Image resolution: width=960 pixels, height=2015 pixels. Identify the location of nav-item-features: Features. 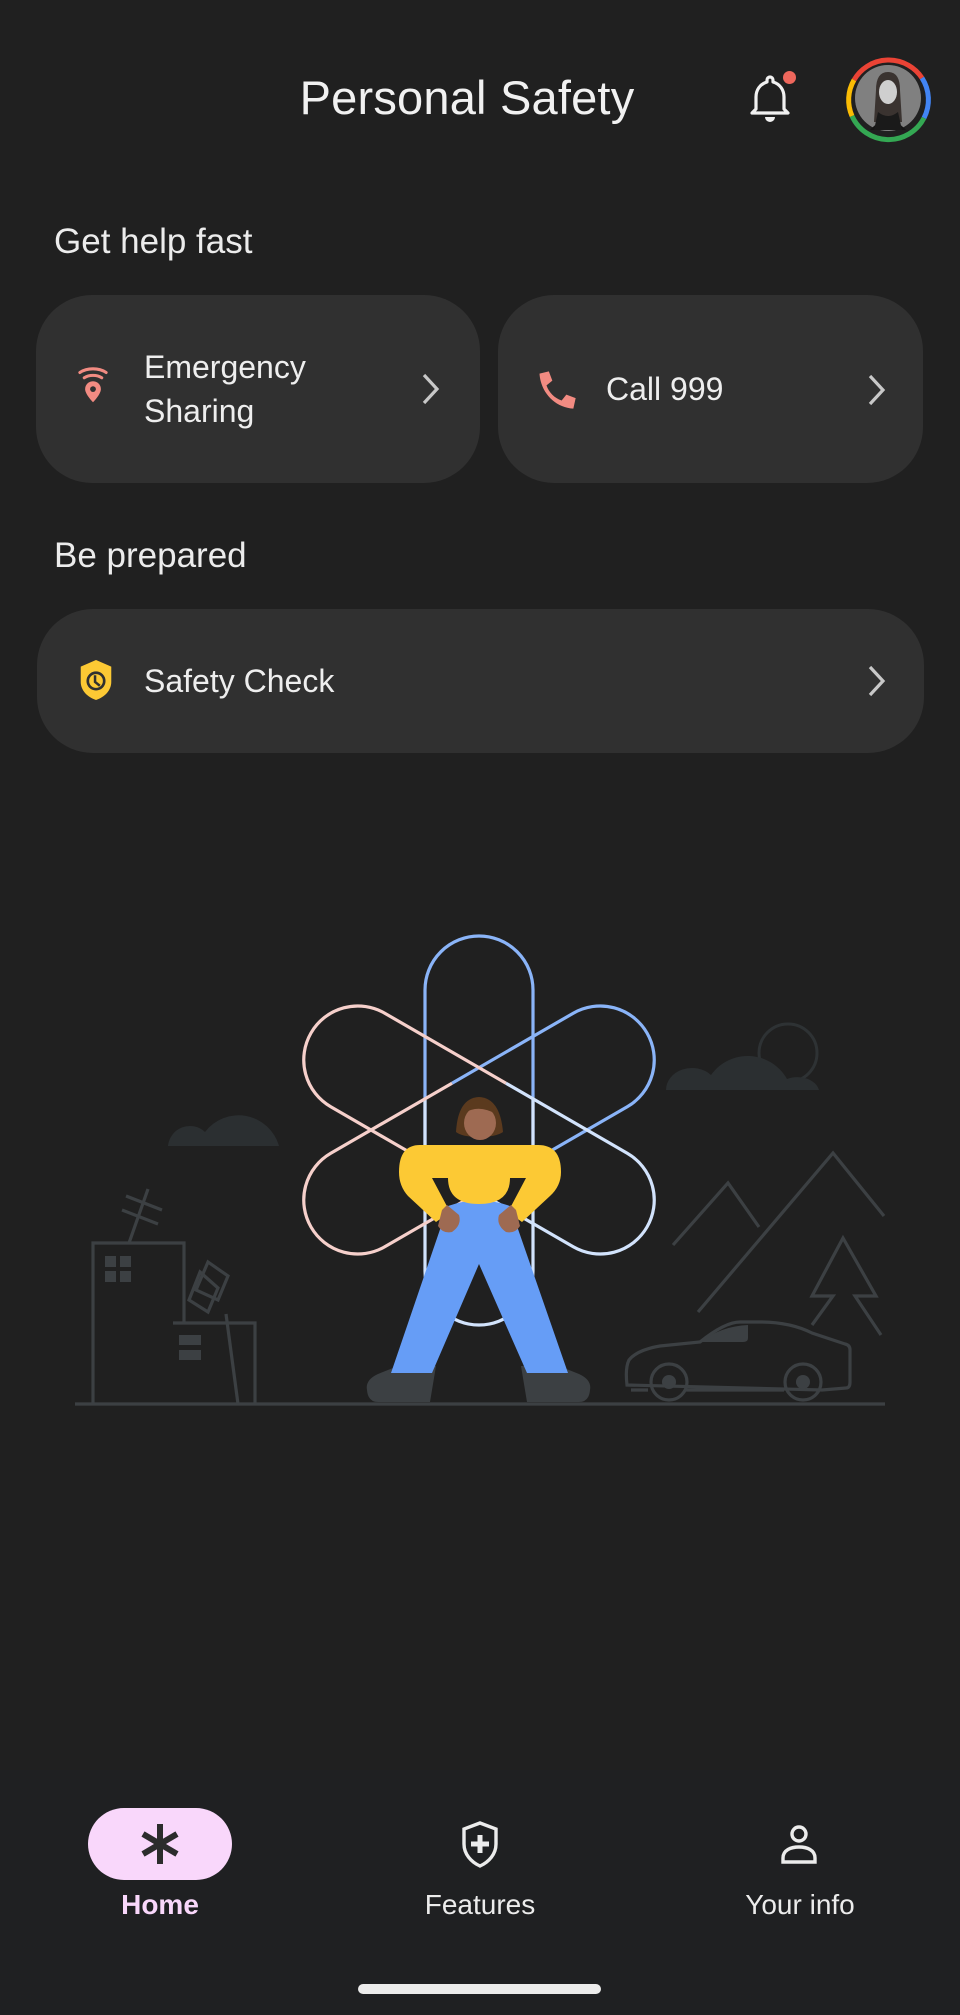
(480, 1860).